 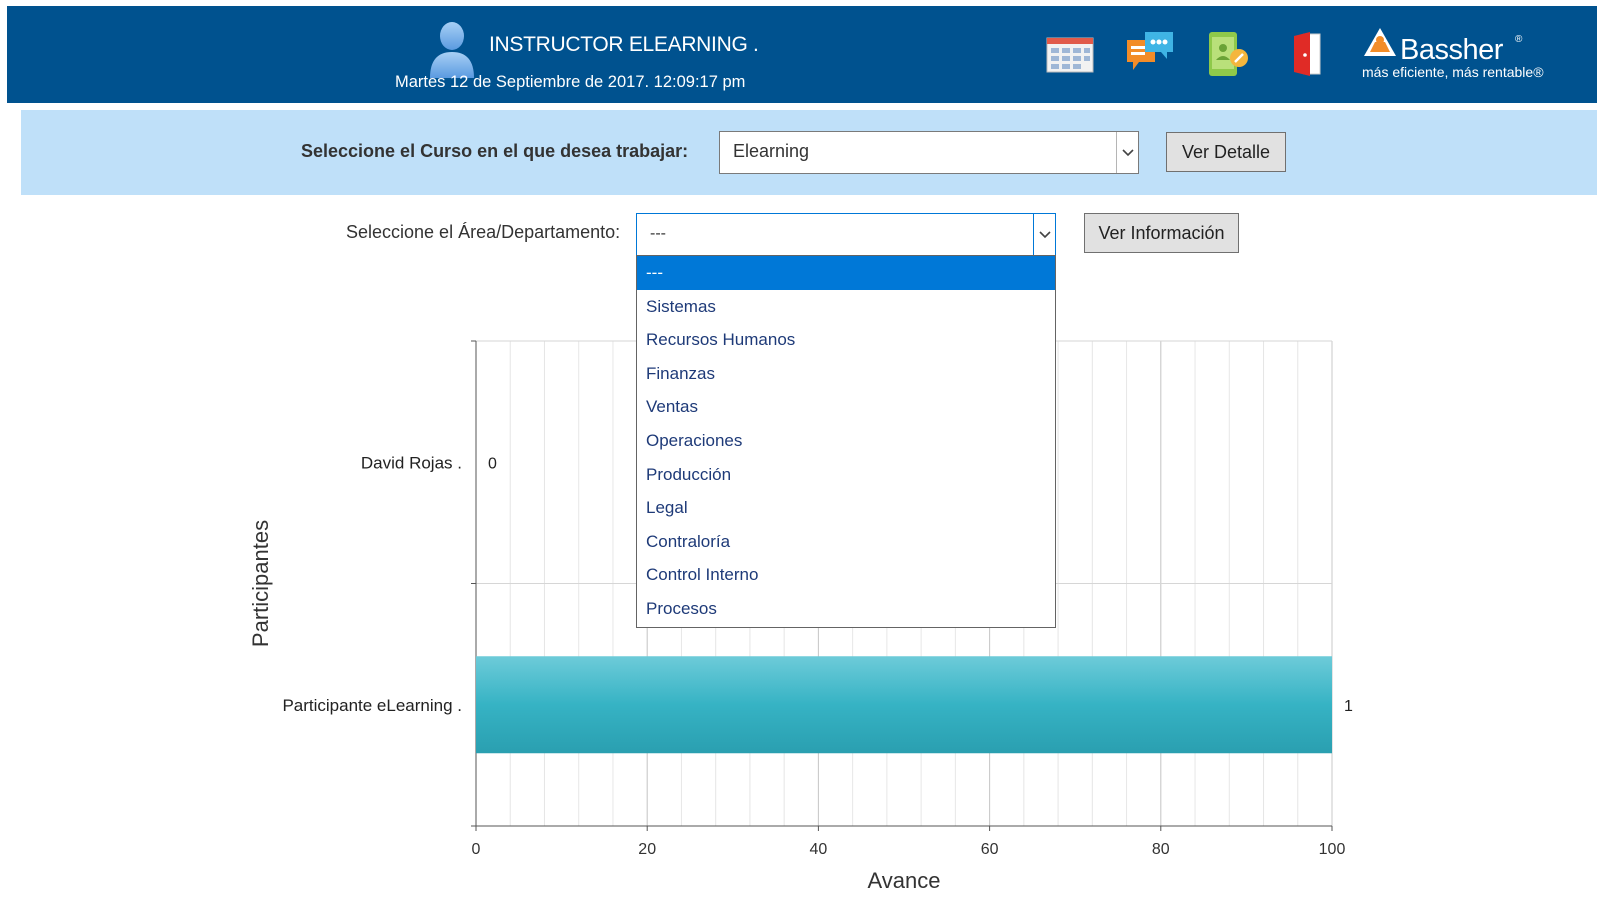 What do you see at coordinates (846, 575) in the screenshot?
I see `dropdown-option: Control Interno` at bounding box center [846, 575].